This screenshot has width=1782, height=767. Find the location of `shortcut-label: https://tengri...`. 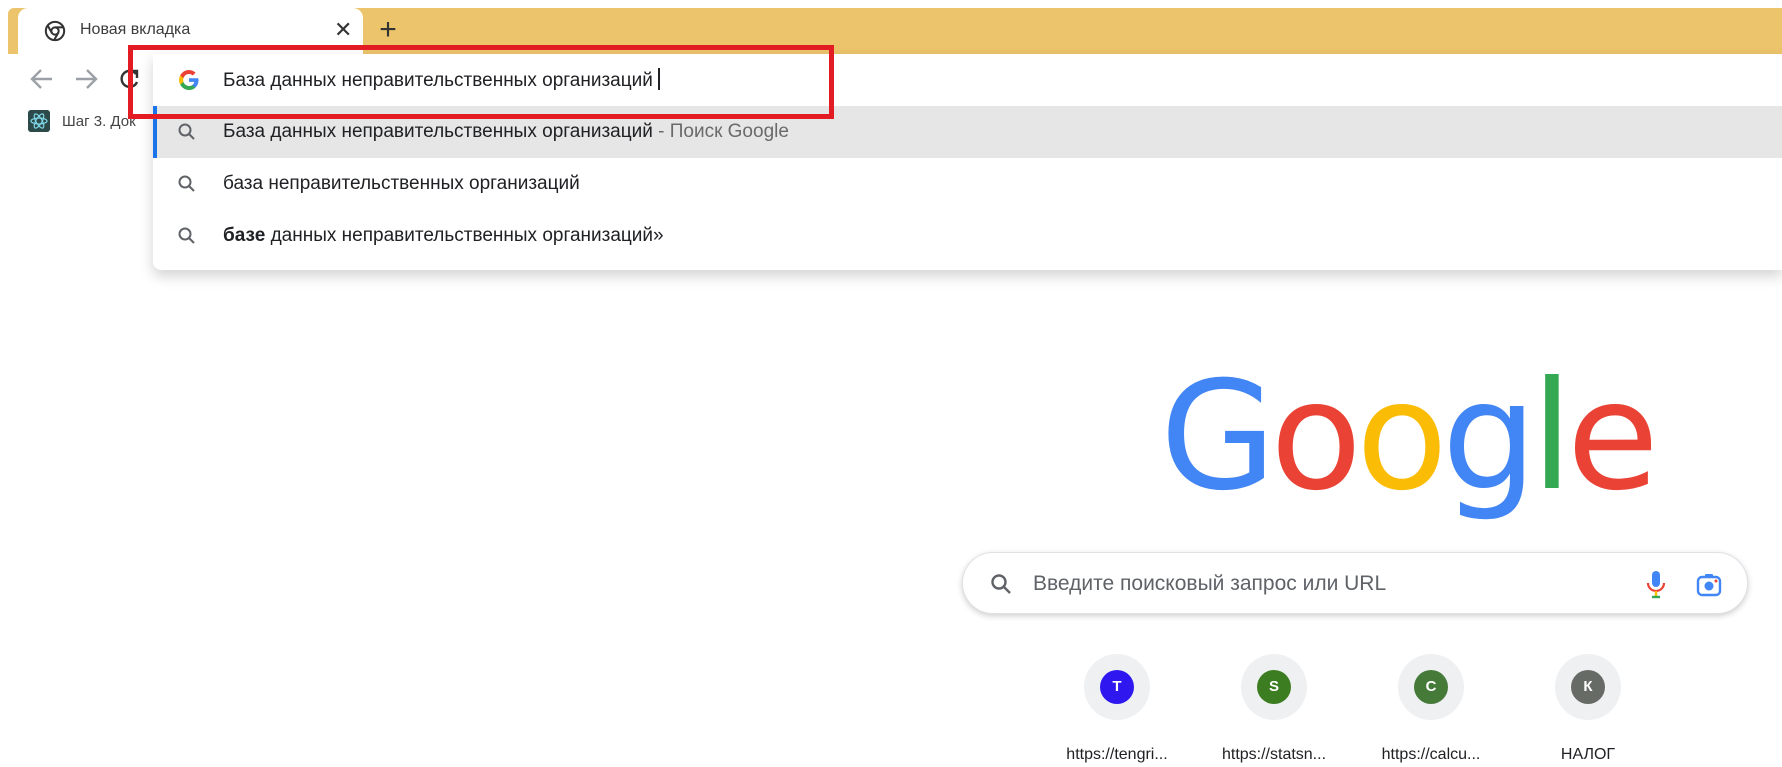

shortcut-label: https://tengri... is located at coordinates (1117, 754).